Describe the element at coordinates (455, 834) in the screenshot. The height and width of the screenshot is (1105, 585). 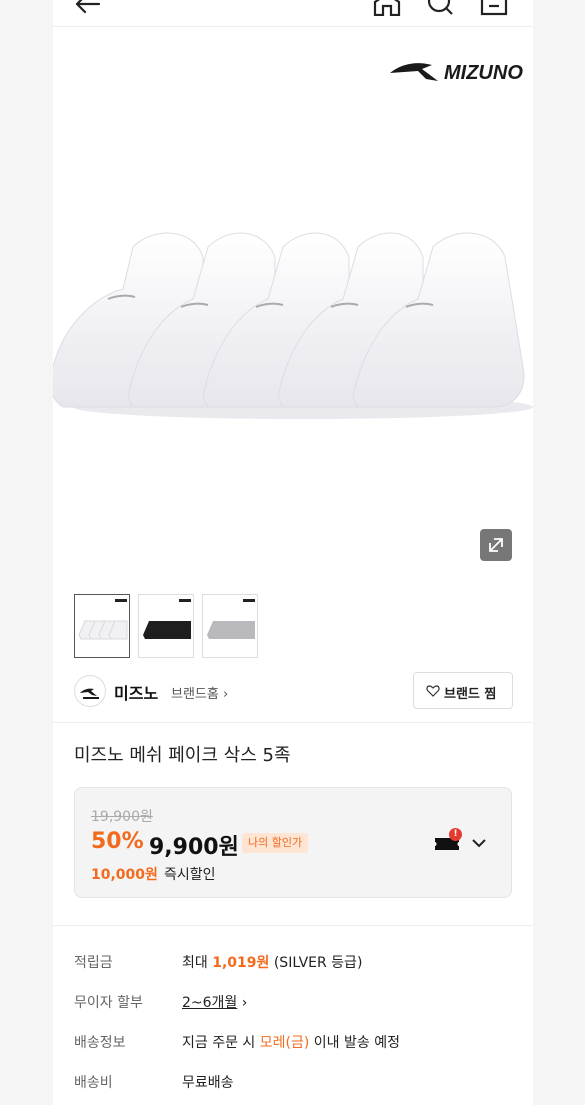
I see `coupon-alert-badge: !` at that location.